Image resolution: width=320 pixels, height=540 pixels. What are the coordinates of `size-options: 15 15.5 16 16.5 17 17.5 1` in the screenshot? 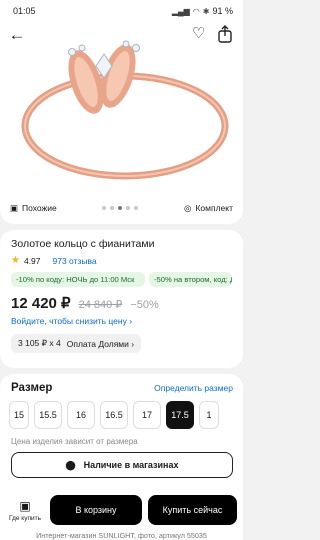 It's located at (121, 416).